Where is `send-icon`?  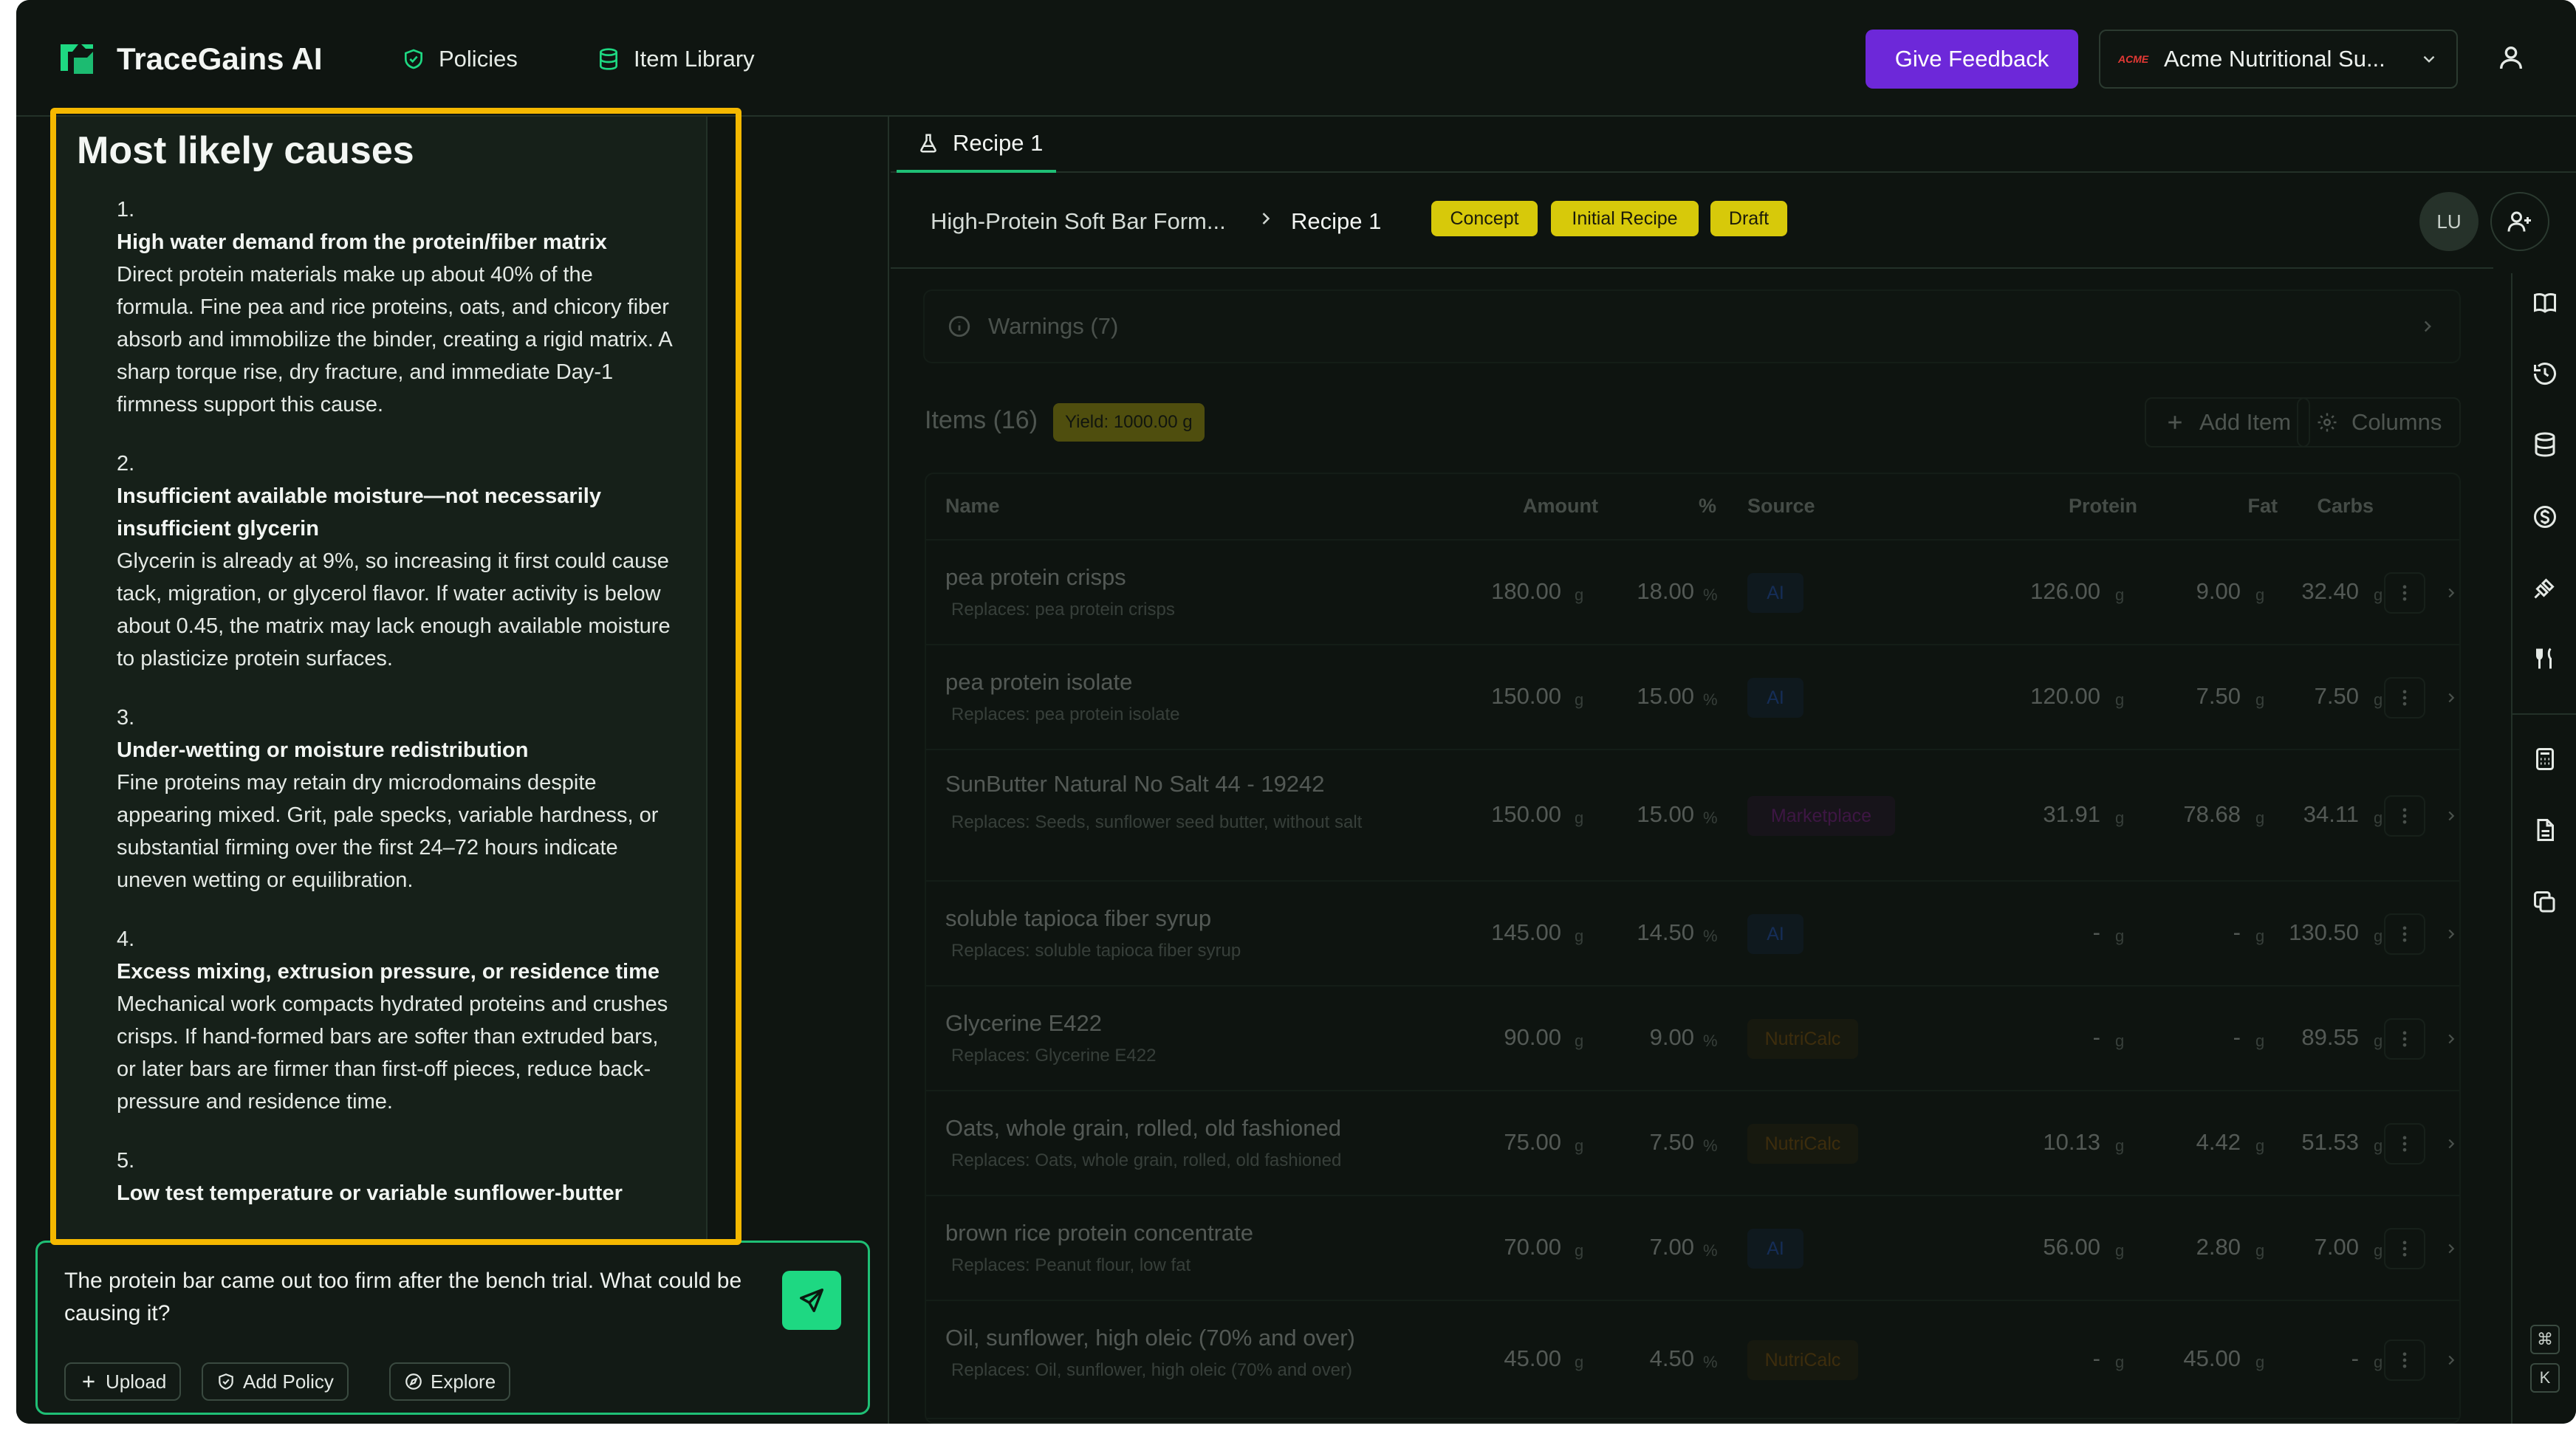 send-icon is located at coordinates (812, 1300).